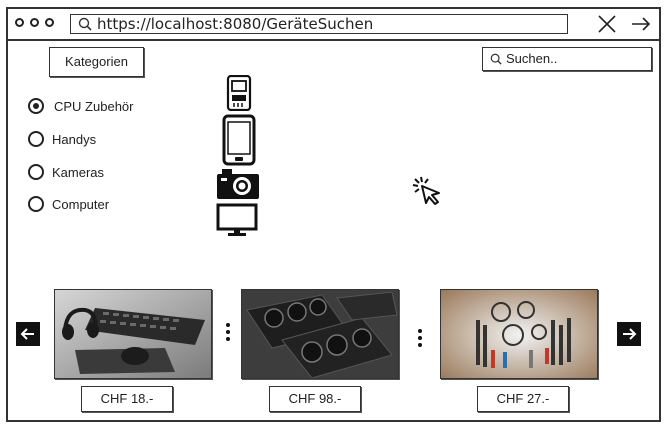 The height and width of the screenshot is (429, 669). What do you see at coordinates (74, 139) in the screenshot?
I see `filter-label: Handys` at bounding box center [74, 139].